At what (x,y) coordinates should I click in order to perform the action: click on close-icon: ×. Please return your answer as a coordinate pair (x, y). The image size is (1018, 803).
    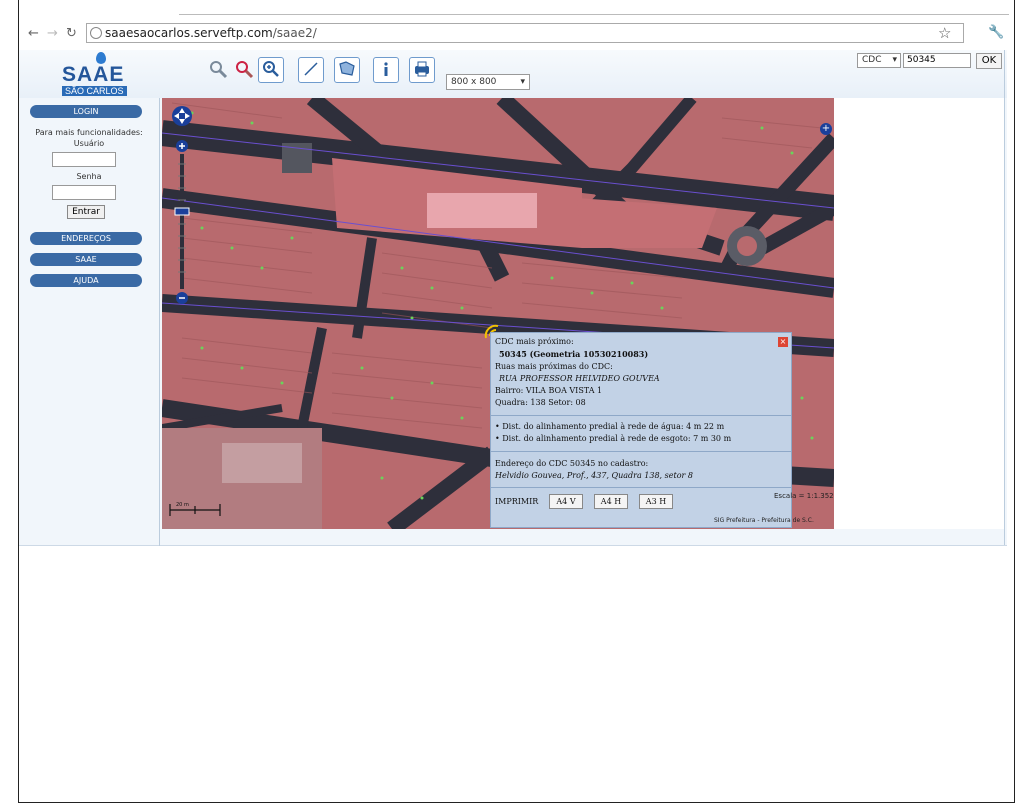
    Looking at the image, I should click on (783, 342).